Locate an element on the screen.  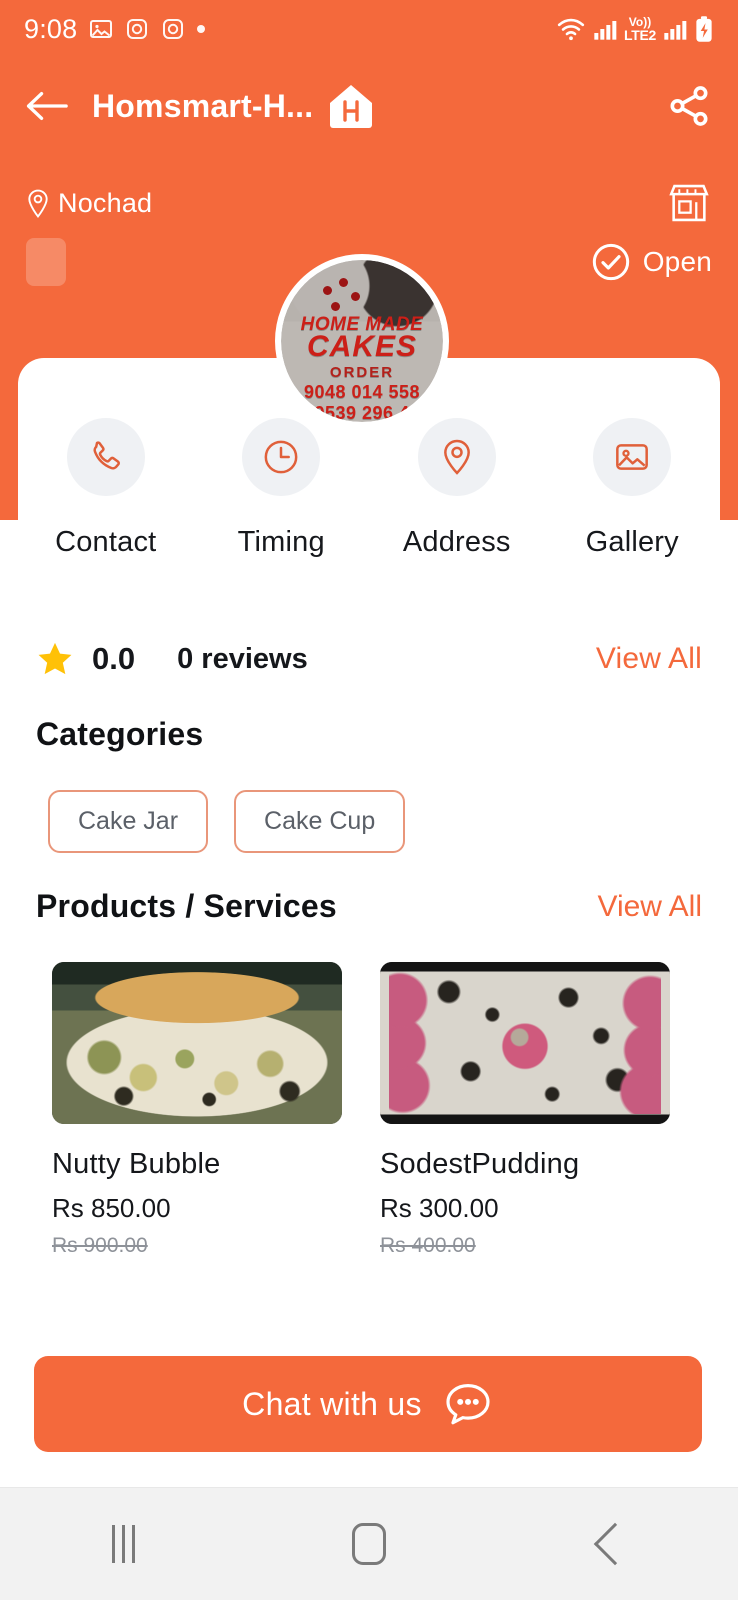
product-card: Nutty Bubble Rs 850.00 Rs 900.00 is located at coordinates (197, 1110).